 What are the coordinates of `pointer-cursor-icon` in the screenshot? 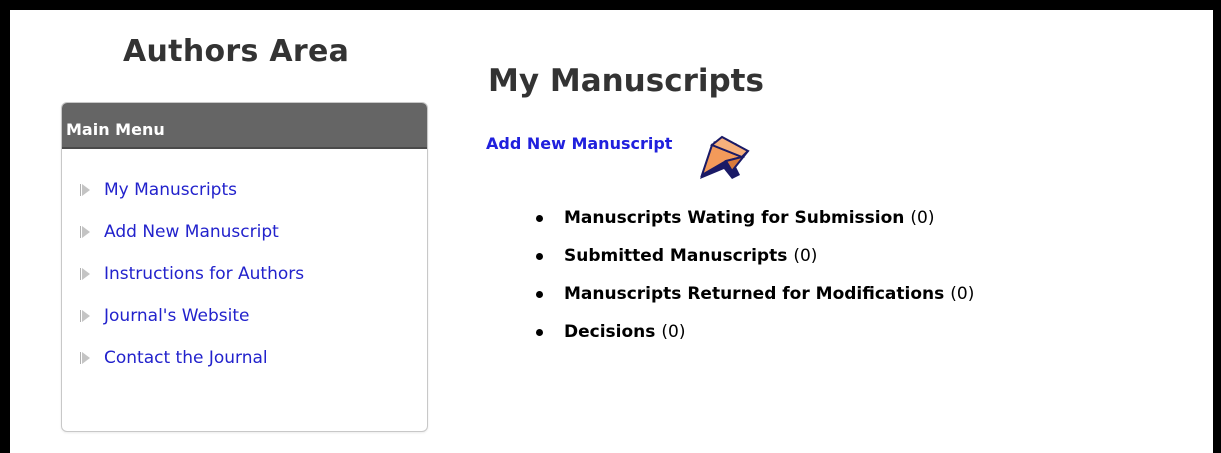 It's located at (725, 157).